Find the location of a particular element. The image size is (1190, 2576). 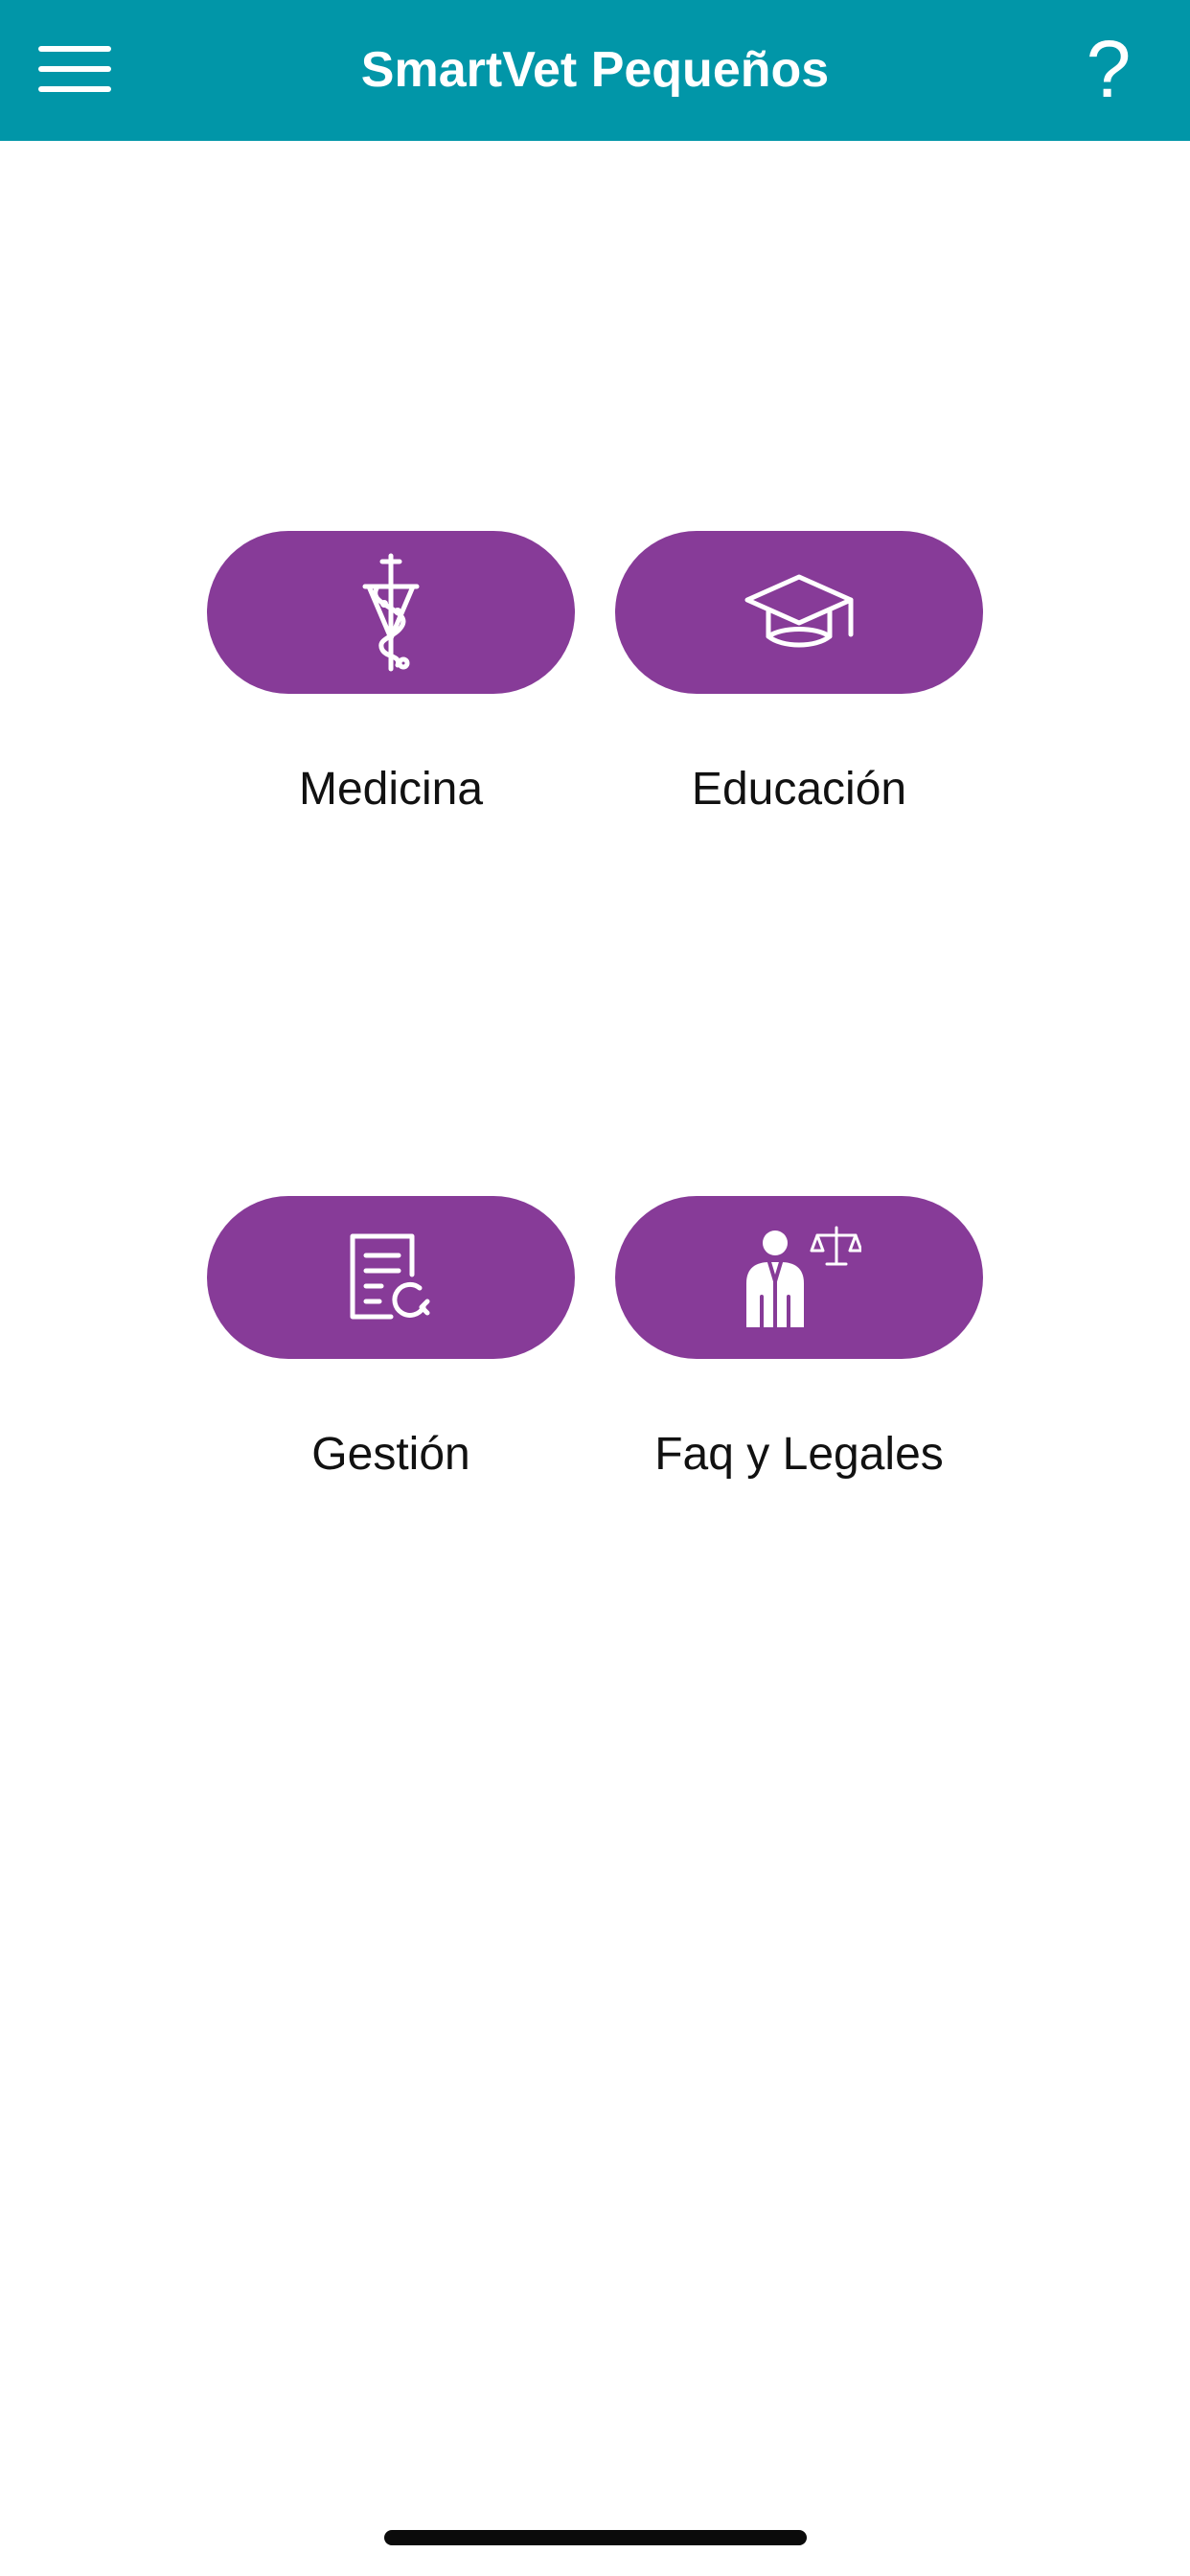

medicina-button is located at coordinates (391, 612).